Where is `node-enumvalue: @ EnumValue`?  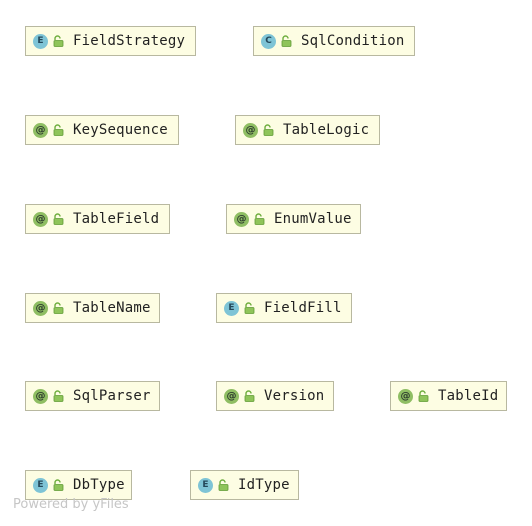 node-enumvalue: @ EnumValue is located at coordinates (293, 219).